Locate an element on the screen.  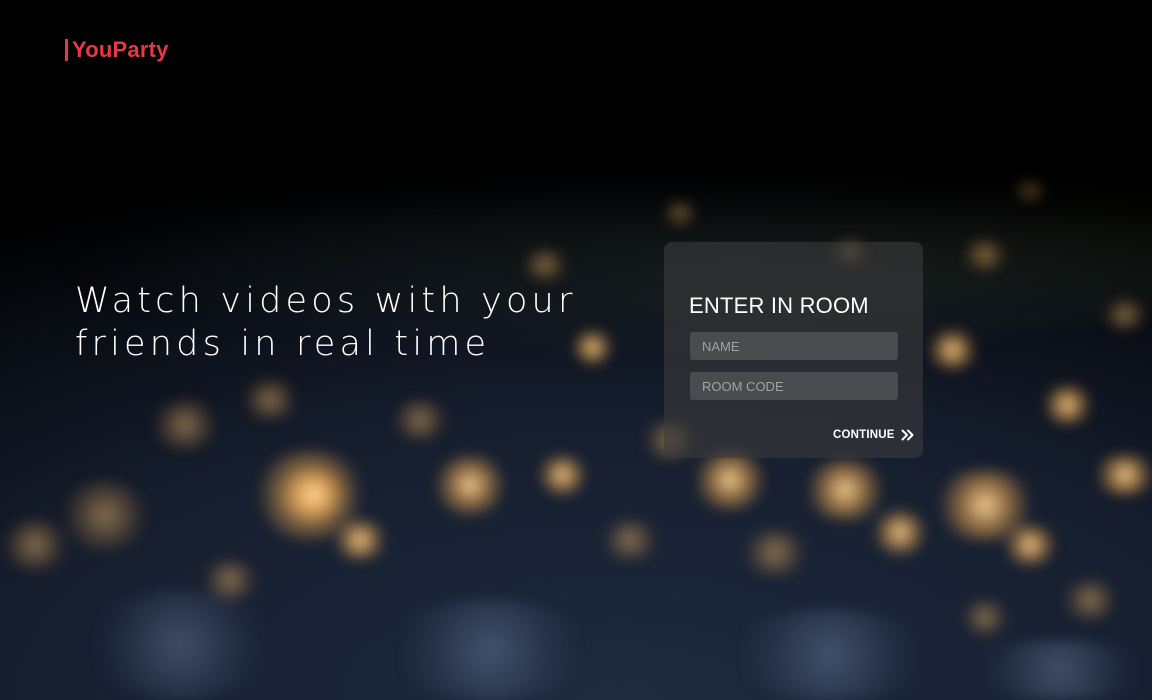
enter-room-card: ENTER IN ROOM CONTINUE is located at coordinates (793, 350).